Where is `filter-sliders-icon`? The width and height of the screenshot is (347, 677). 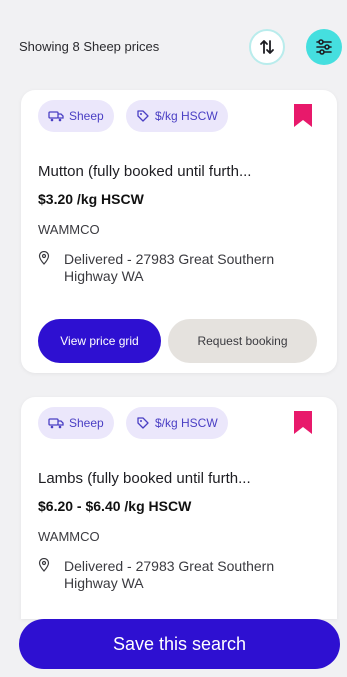 filter-sliders-icon is located at coordinates (324, 47).